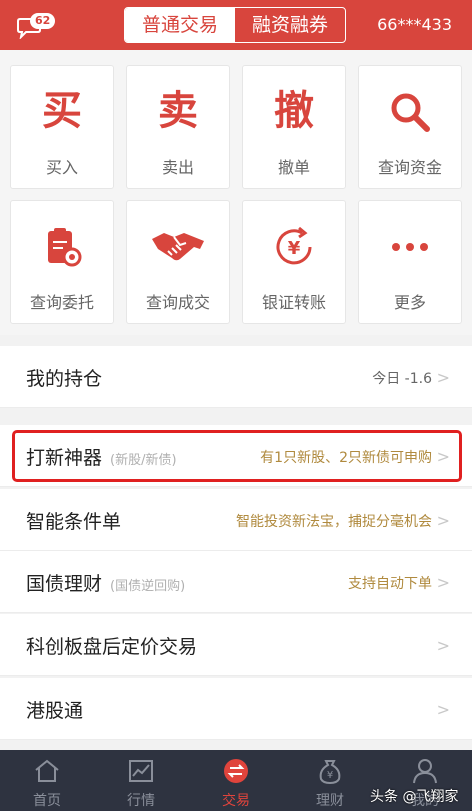  What do you see at coordinates (141, 801) in the screenshot?
I see `tab-market-label: 行情` at bounding box center [141, 801].